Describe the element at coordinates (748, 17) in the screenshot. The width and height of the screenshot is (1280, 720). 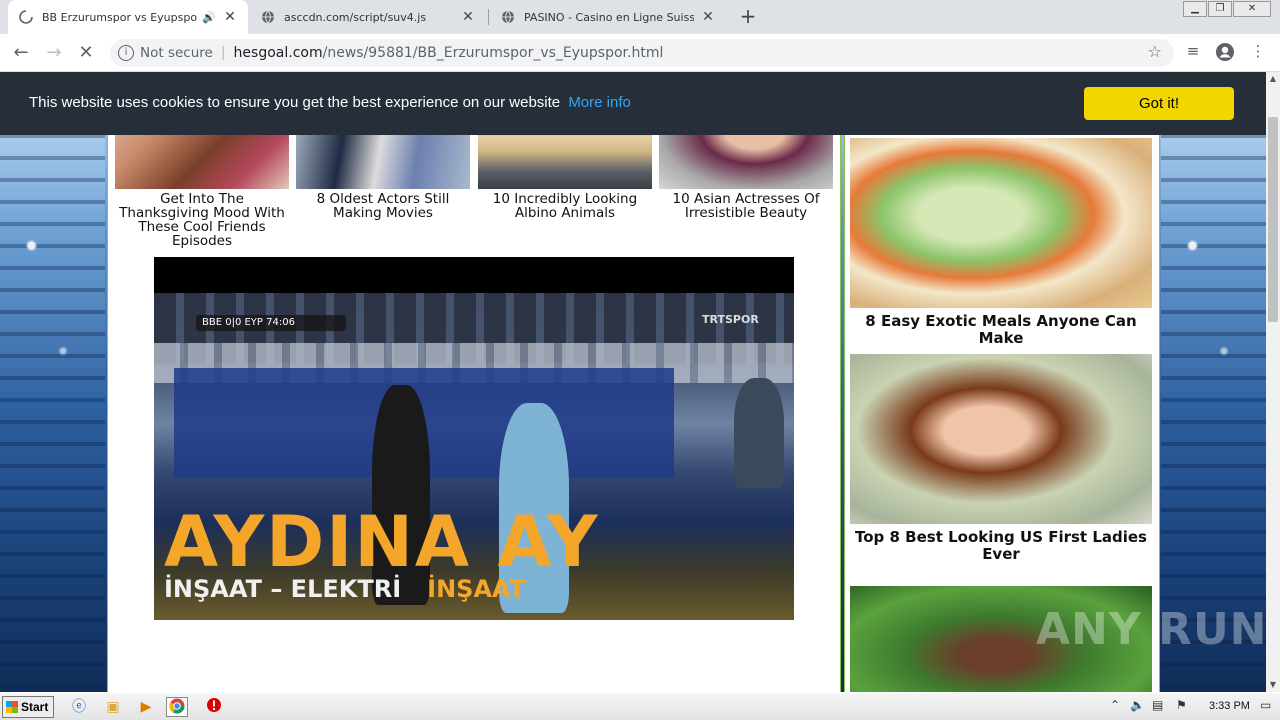
I see `new-tab-button: +` at that location.